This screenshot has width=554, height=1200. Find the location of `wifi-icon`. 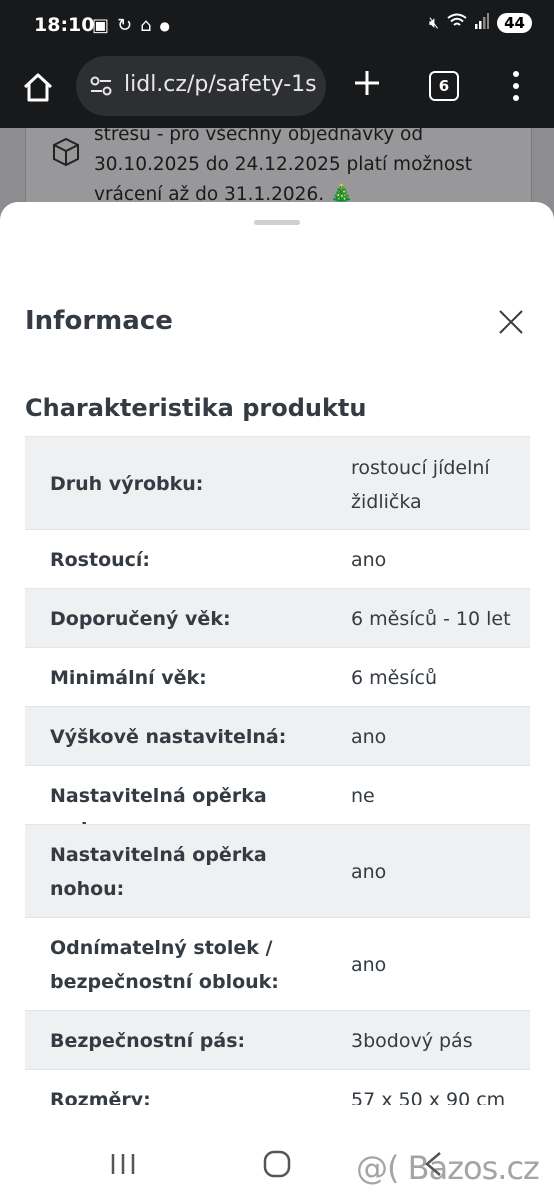

wifi-icon is located at coordinates (457, 23).